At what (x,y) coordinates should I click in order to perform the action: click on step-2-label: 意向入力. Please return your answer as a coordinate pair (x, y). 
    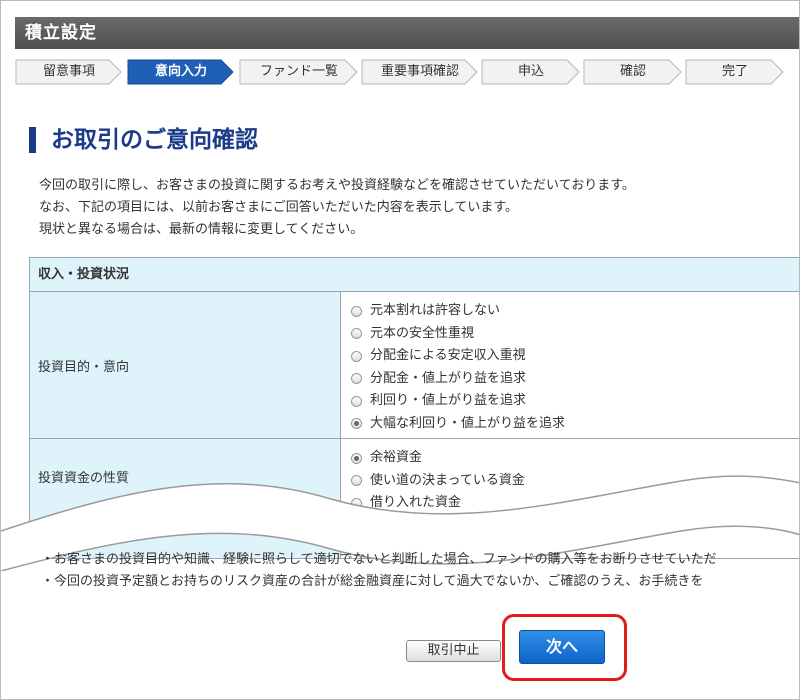
    Looking at the image, I should click on (180, 71).